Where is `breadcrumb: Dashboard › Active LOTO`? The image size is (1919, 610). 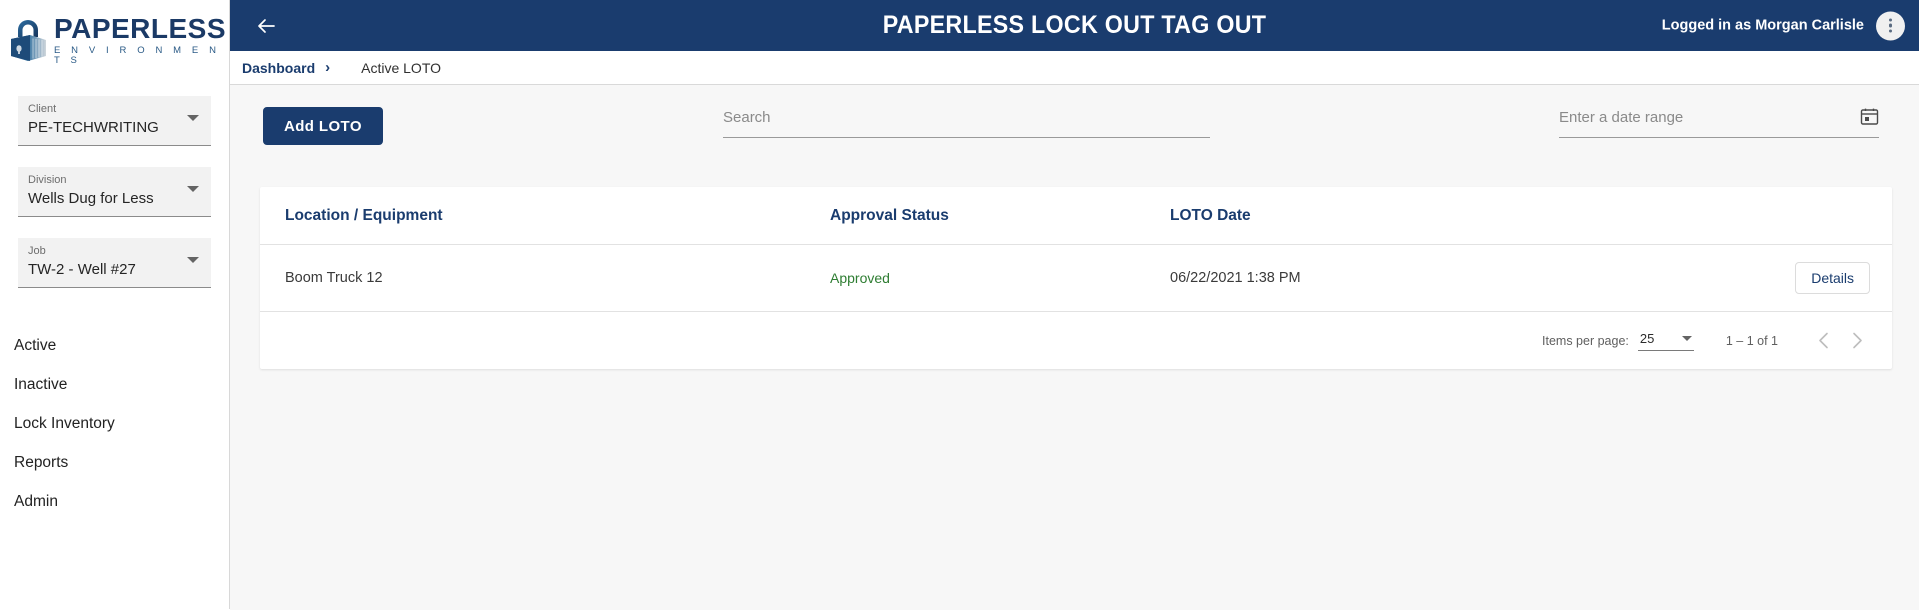 breadcrumb: Dashboard › Active LOTO is located at coordinates (1074, 68).